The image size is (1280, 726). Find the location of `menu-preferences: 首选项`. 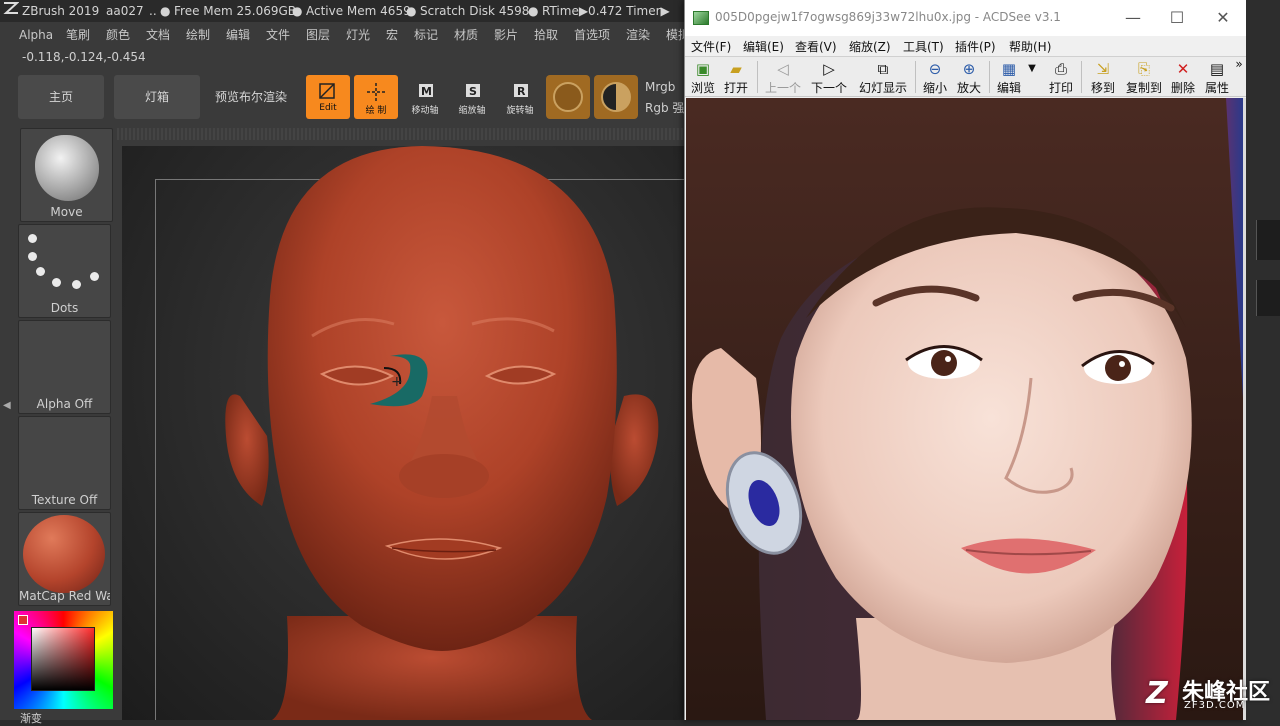

menu-preferences: 首选项 is located at coordinates (592, 35).